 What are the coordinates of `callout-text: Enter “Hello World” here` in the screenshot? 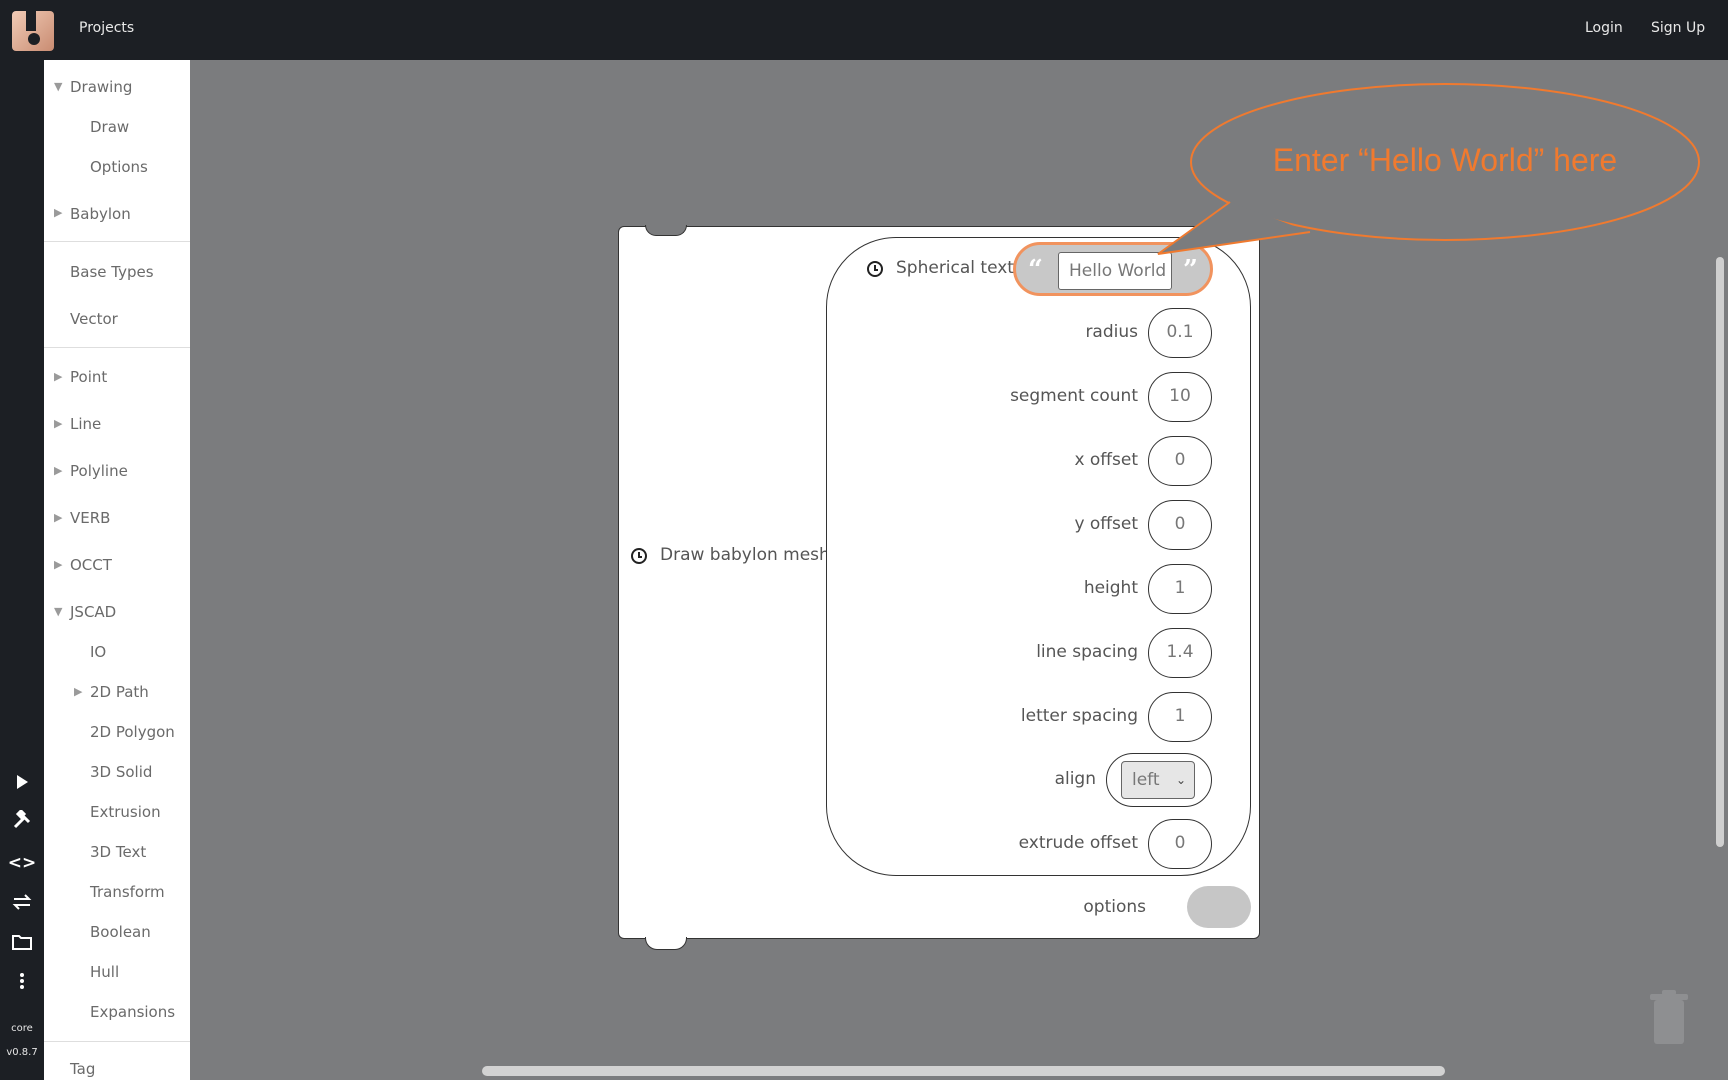 It's located at (1445, 160).